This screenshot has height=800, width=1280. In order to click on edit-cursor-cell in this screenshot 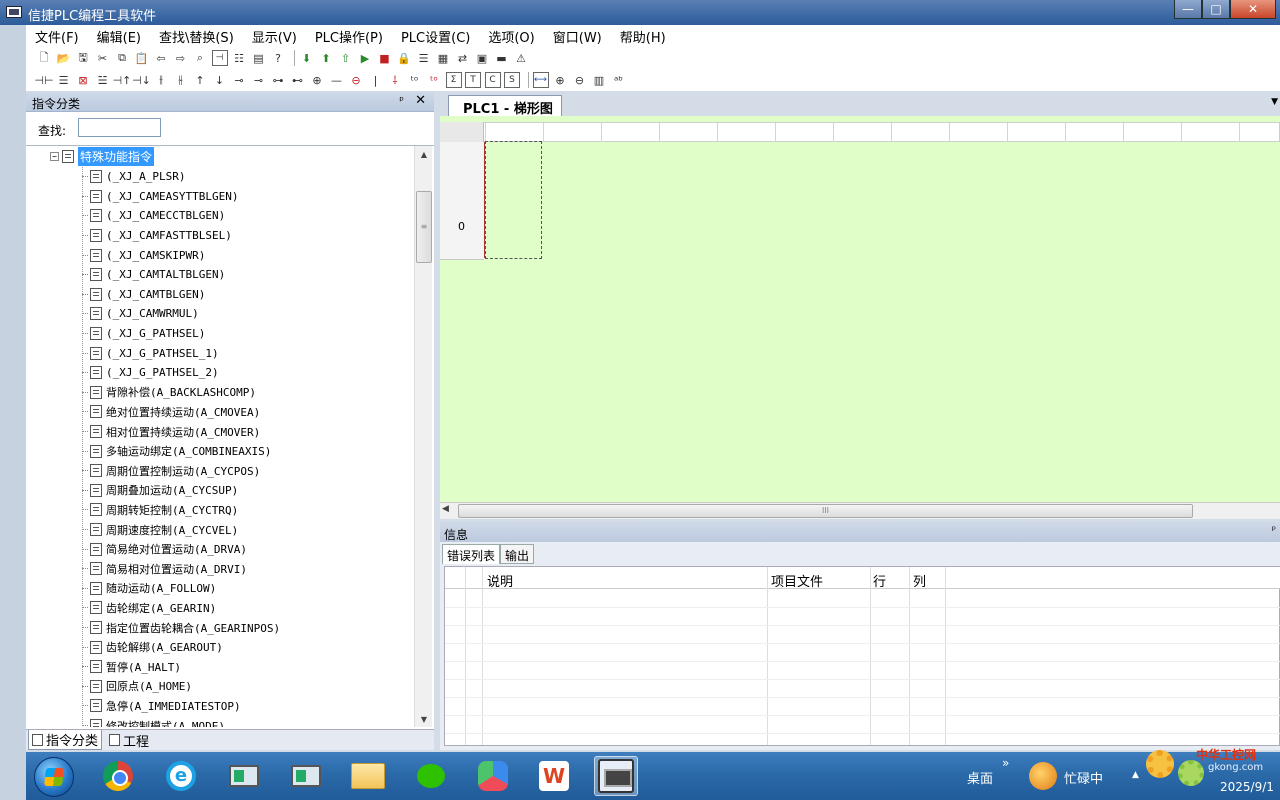, I will do `click(513, 200)`.